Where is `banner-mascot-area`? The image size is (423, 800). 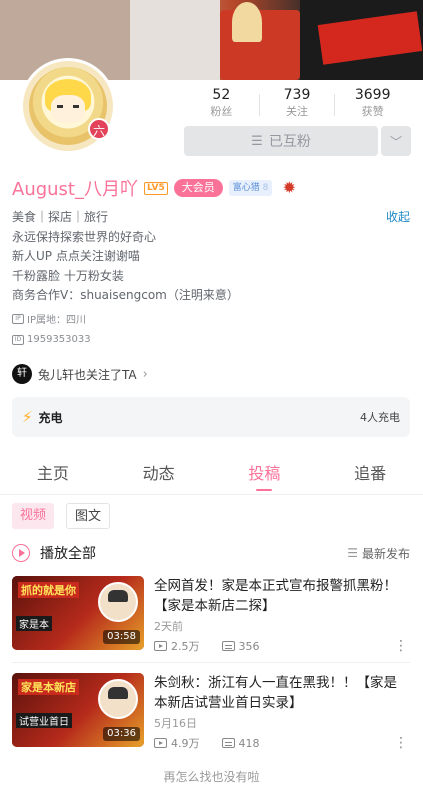
banner-mascot-area is located at coordinates (175, 40).